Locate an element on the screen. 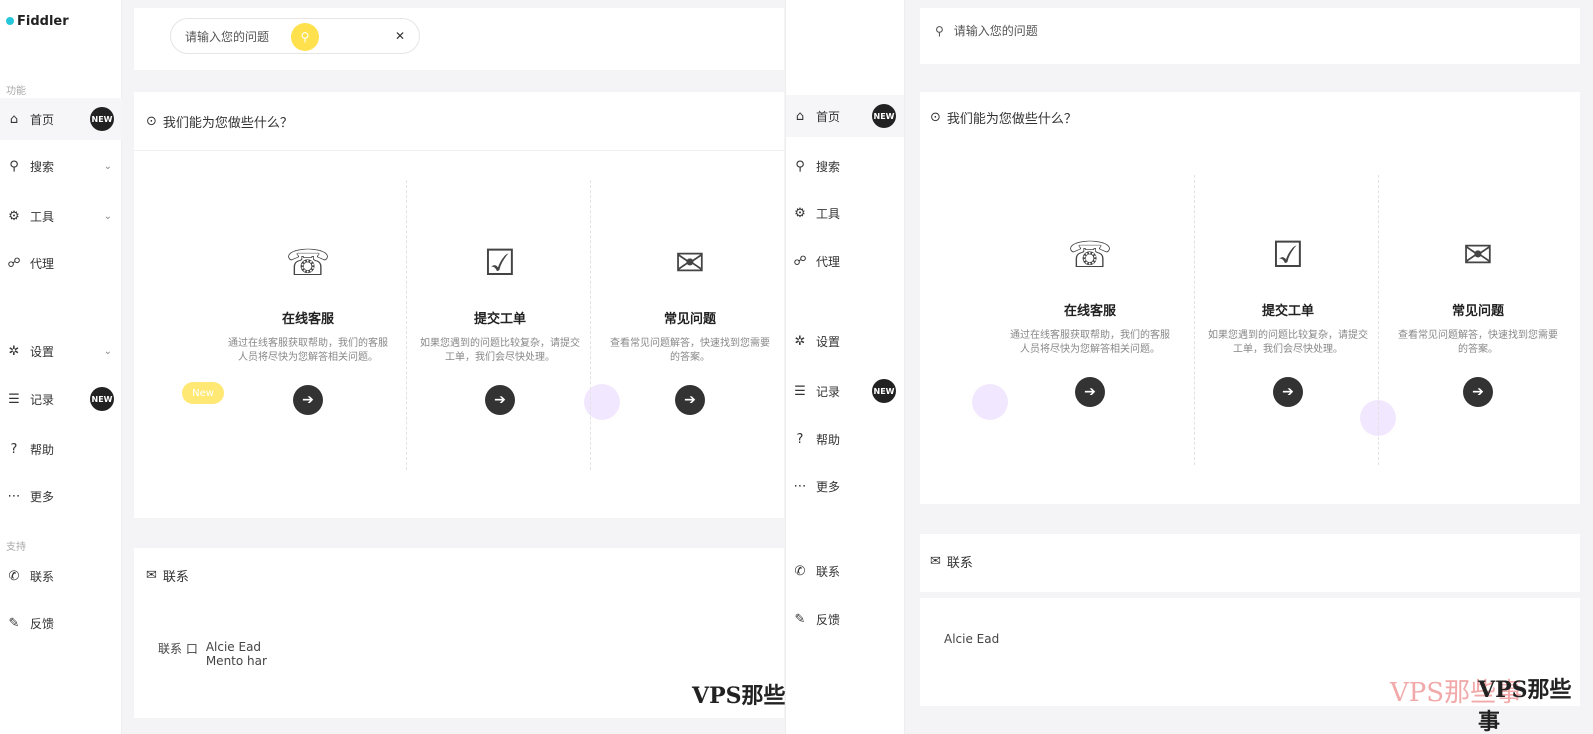 Image resolution: width=1593 pixels, height=734 pixels. feedback-icon: ✎ is located at coordinates (800, 619).